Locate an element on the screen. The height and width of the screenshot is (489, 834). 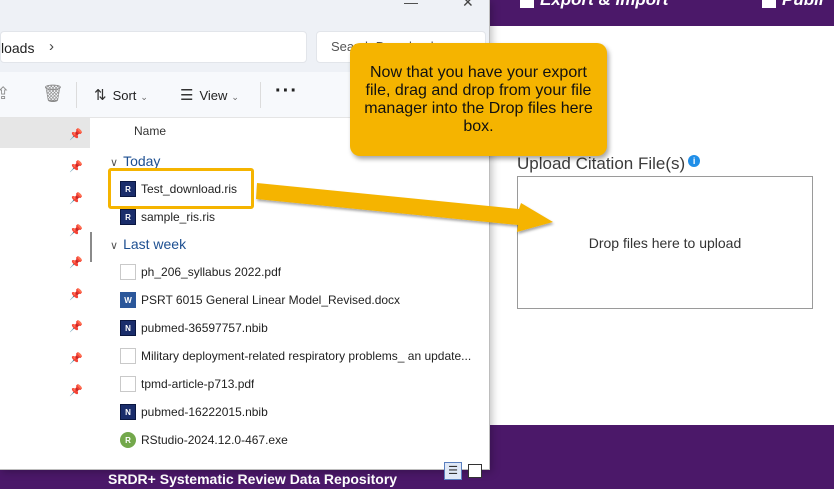
navigation-pane: 📌 📌 📌 📌 📌 📌 📌 📌 📌 is located at coordinates (45, 288).